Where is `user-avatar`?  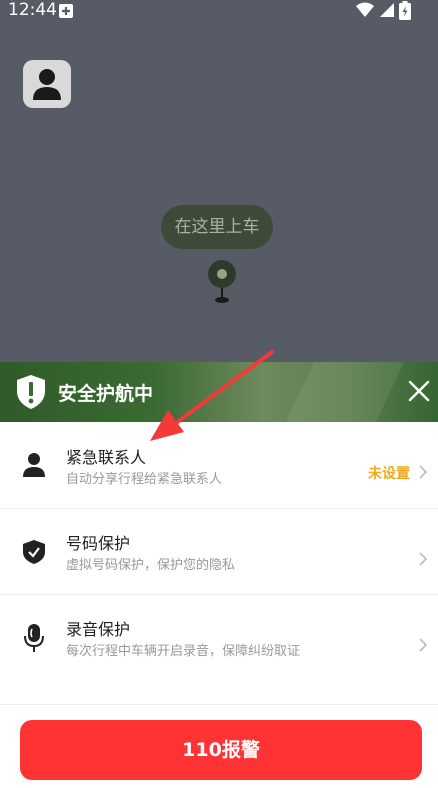
user-avatar is located at coordinates (47, 84).